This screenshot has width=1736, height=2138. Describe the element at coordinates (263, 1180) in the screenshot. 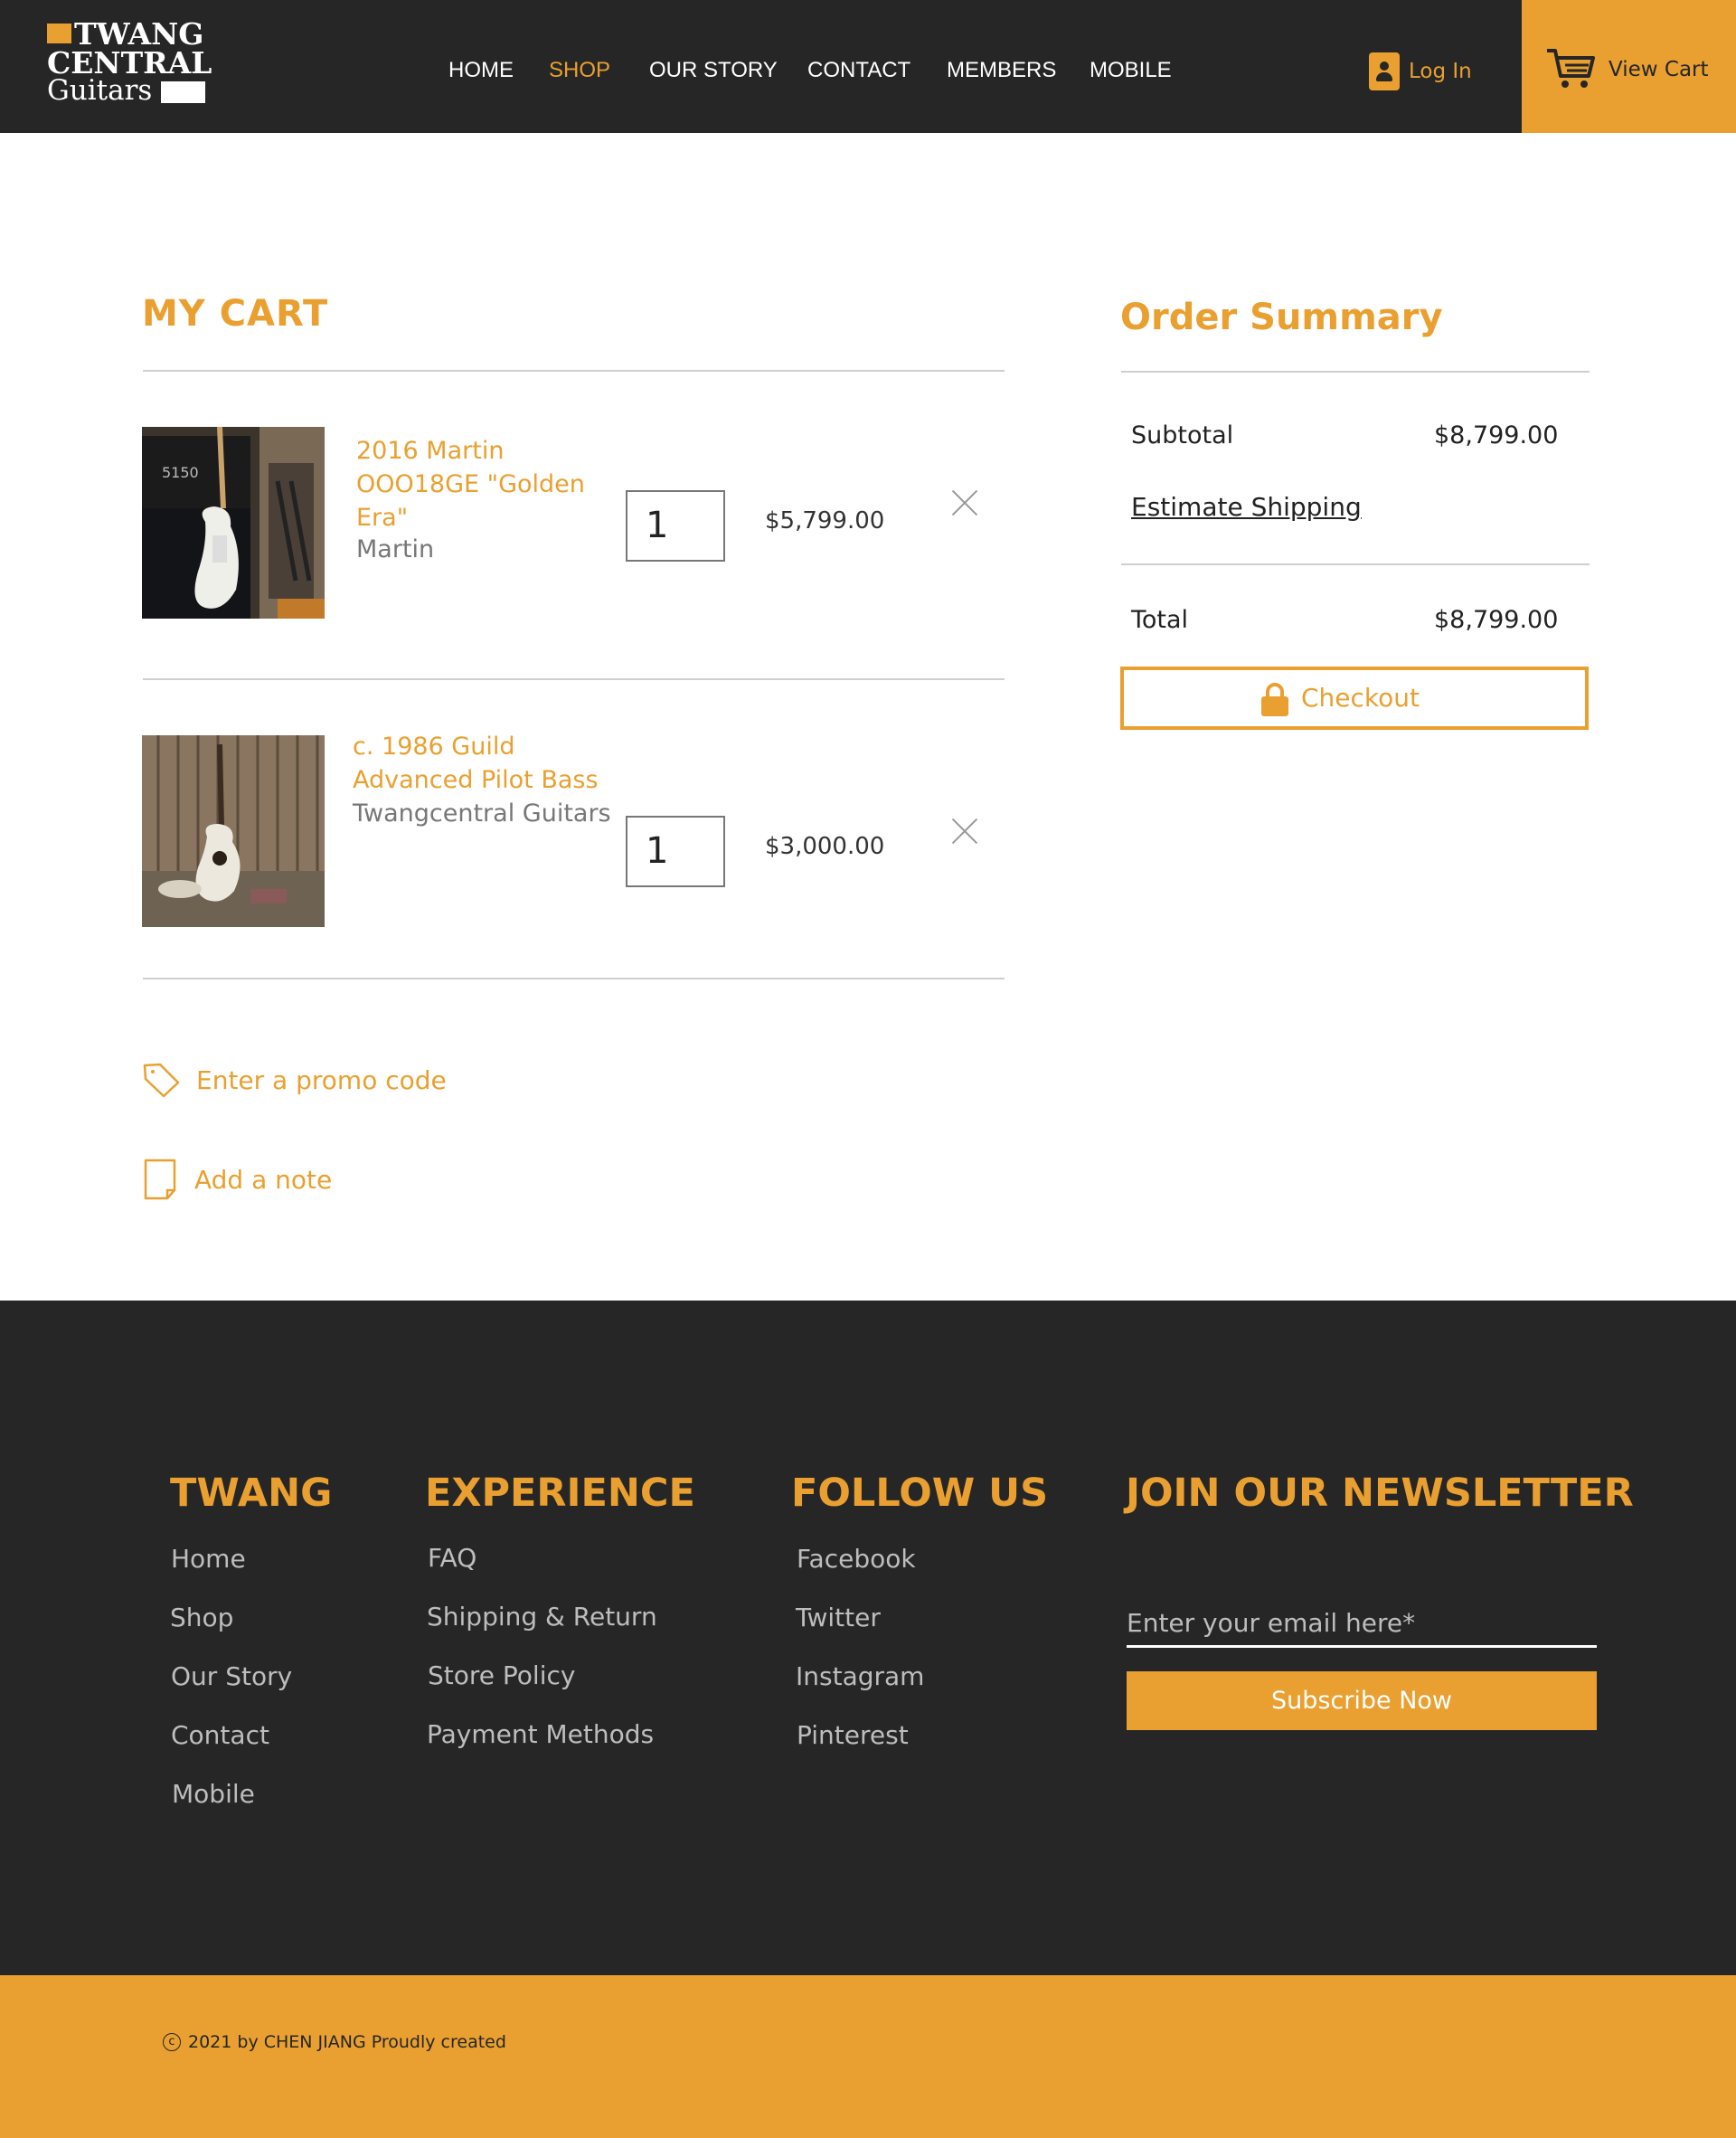

I see `add-note-label: Add a note` at that location.